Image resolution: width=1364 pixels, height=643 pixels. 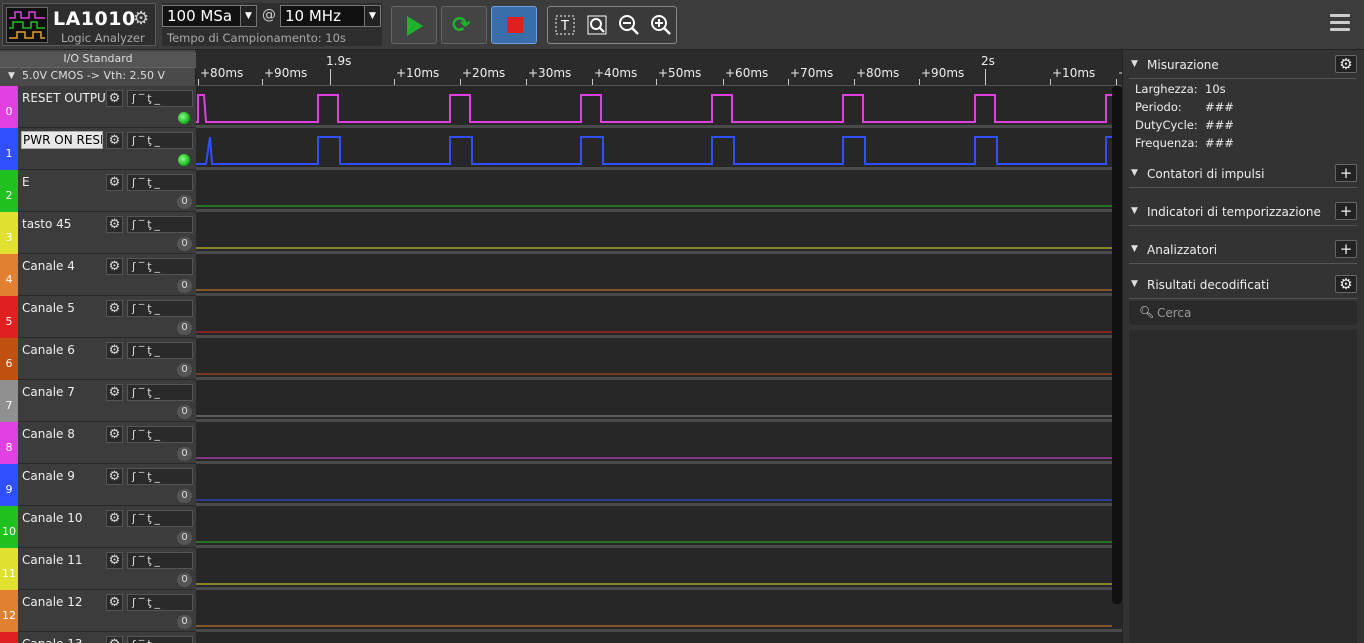 I want to click on sample-depth-dropdown: 100 MSa ▼, so click(x=209, y=16).